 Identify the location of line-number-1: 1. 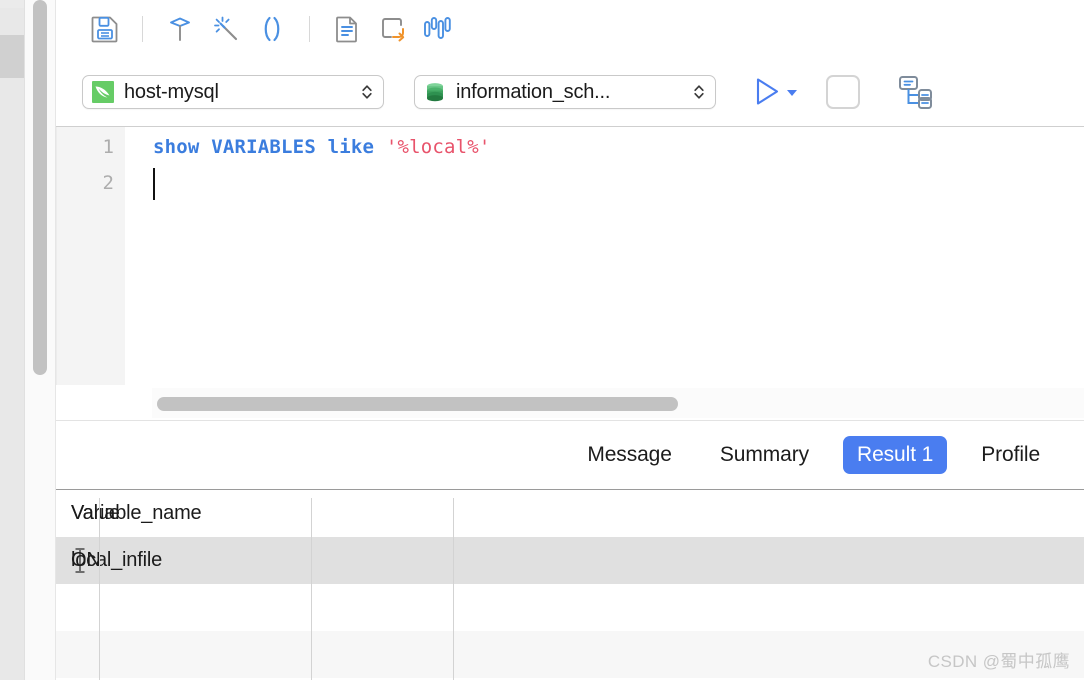
(108, 147).